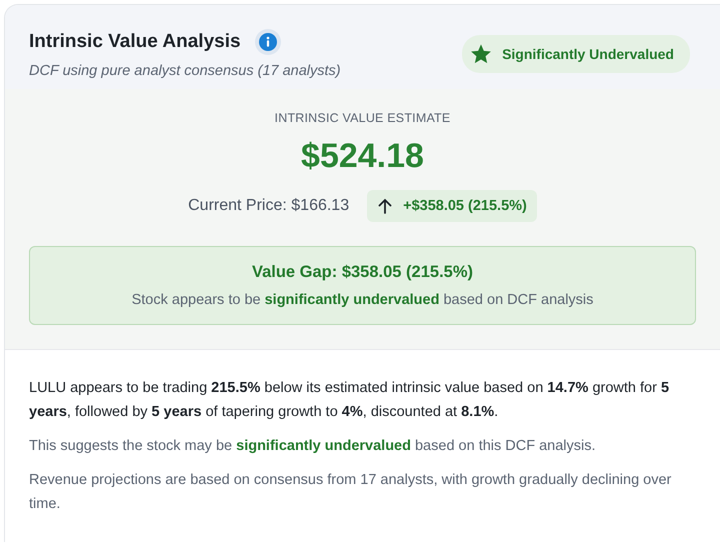  What do you see at coordinates (362, 156) in the screenshot?
I see `intrinsic-value: $524.18` at bounding box center [362, 156].